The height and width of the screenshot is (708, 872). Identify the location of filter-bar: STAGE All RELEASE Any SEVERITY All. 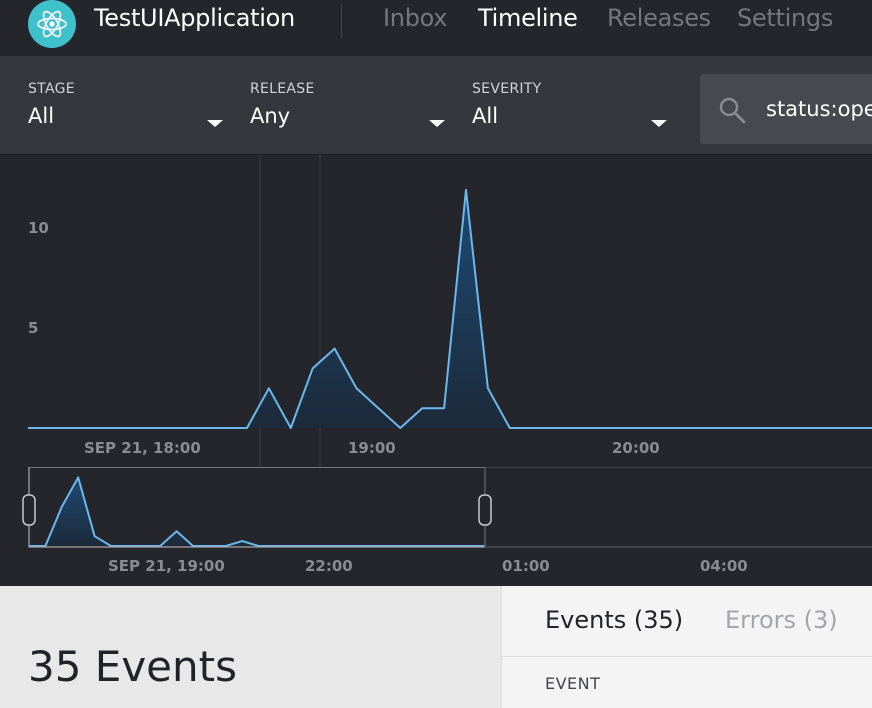
(436, 105).